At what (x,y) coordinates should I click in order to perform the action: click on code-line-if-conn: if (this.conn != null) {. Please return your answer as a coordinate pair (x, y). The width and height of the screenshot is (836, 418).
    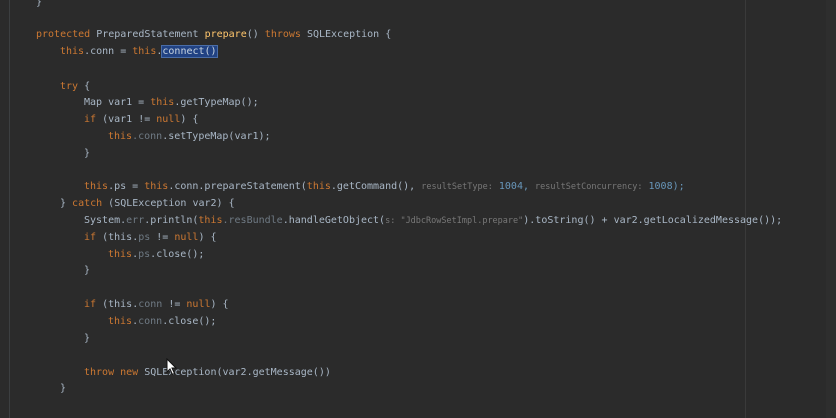
    Looking at the image, I should click on (156, 305).